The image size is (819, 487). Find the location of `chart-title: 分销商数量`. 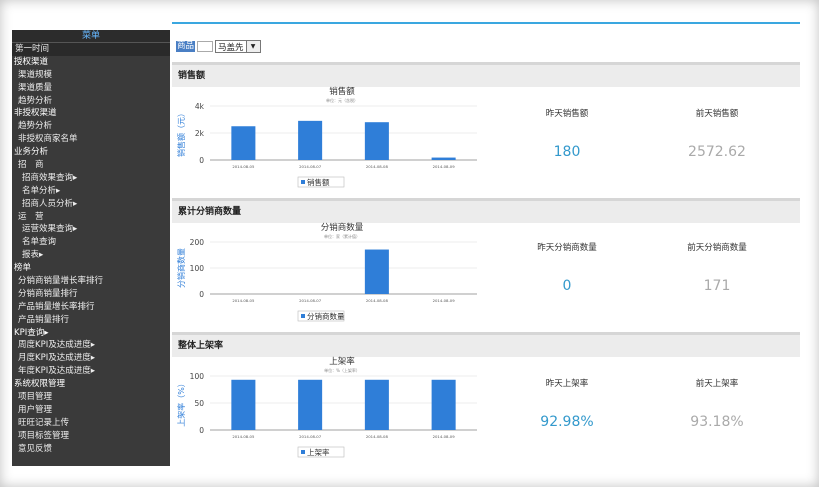

chart-title: 分销商数量 is located at coordinates (342, 227).